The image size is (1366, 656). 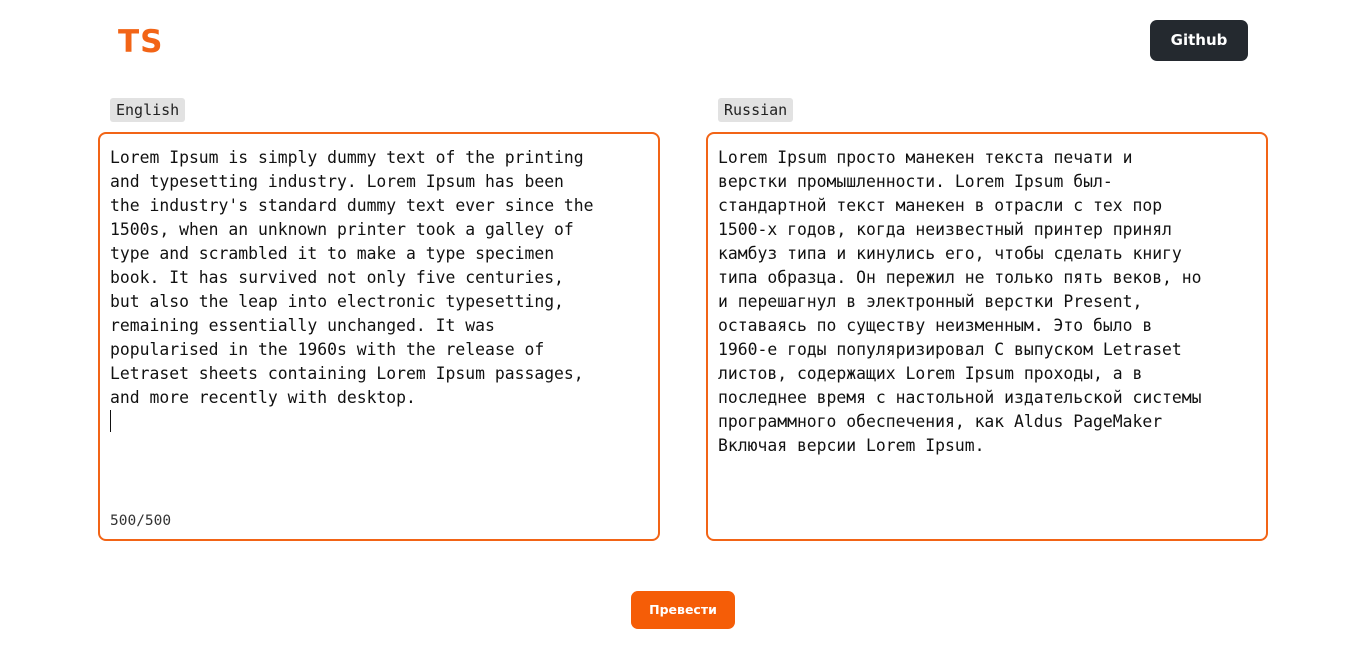 I want to click on translate-button: Превести, so click(x=683, y=610).